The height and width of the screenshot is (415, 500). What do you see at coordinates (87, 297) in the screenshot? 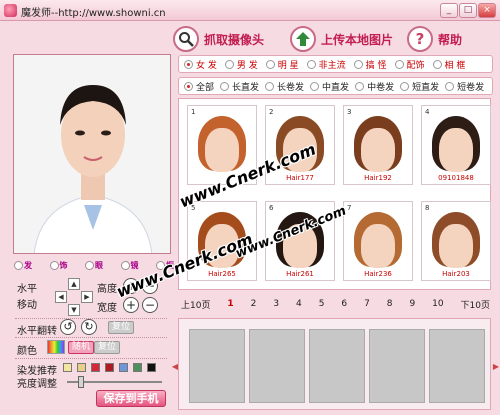
I see `move-right-arrow-icon: ▶` at bounding box center [87, 297].